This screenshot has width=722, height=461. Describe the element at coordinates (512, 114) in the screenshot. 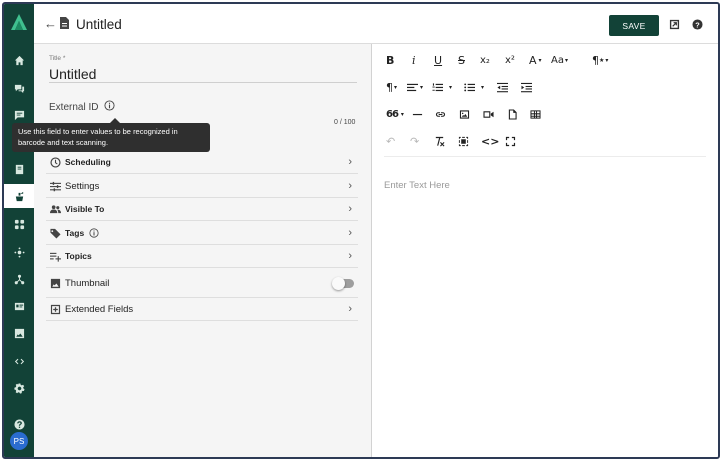

I see `insert-file-button` at that location.